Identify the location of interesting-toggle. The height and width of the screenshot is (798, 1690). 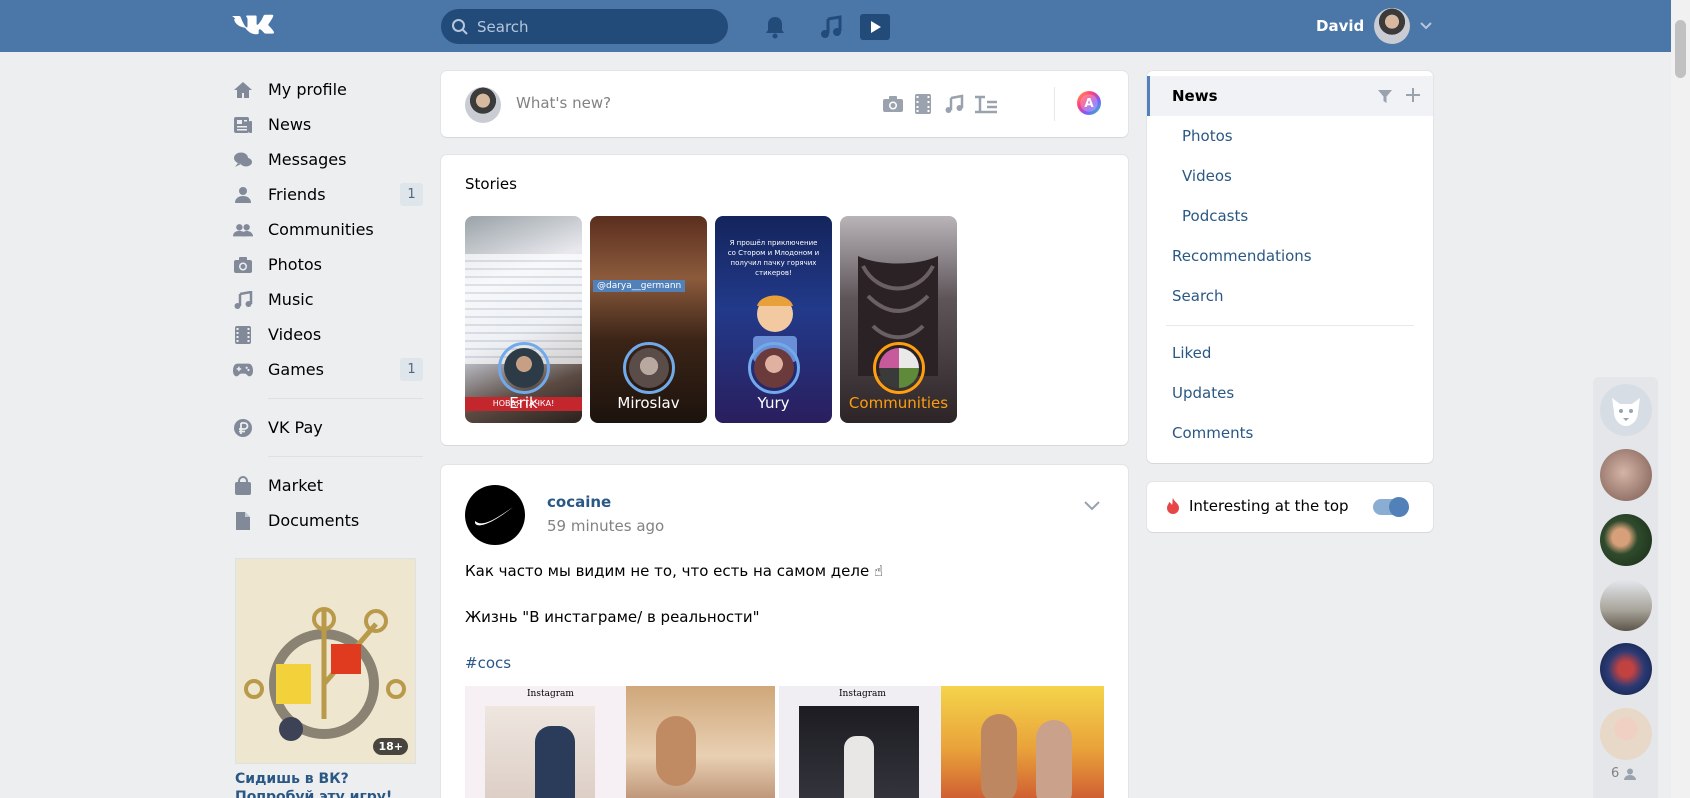
(1391, 507).